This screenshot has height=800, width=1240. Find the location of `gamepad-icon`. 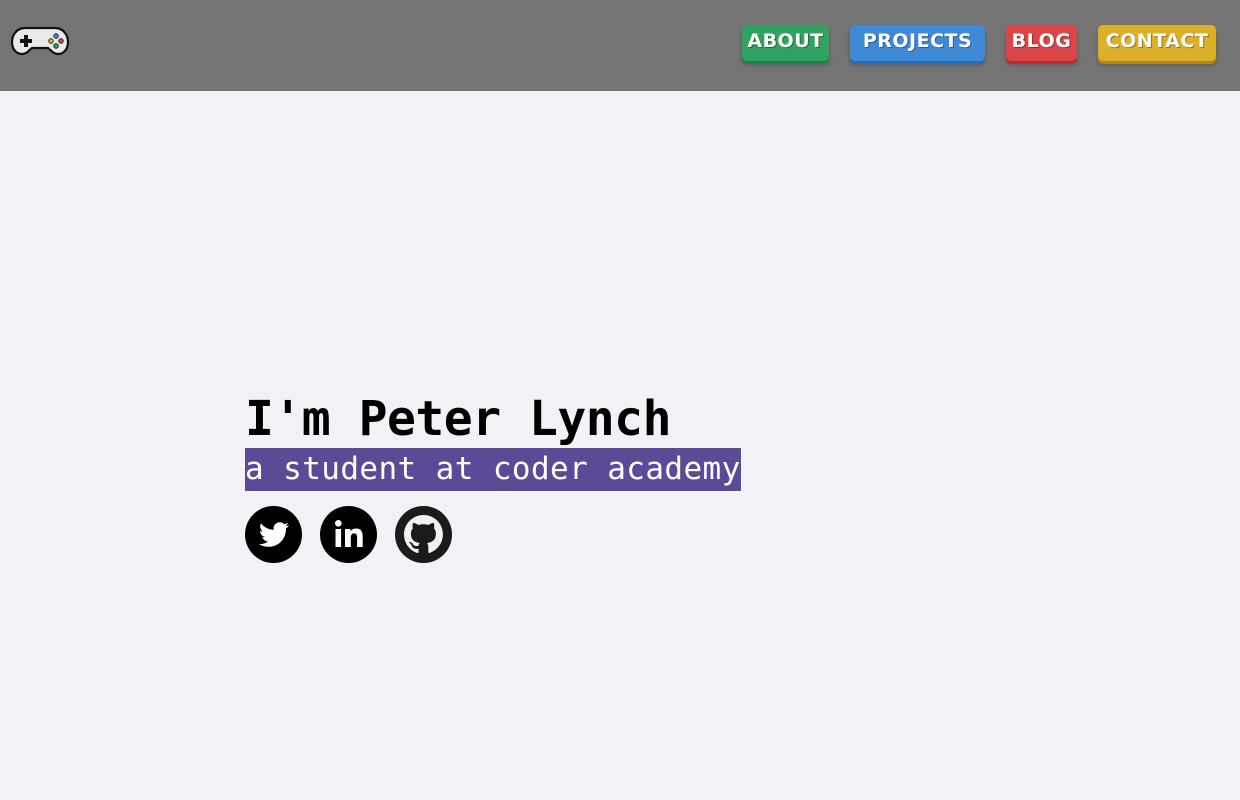

gamepad-icon is located at coordinates (40, 41).